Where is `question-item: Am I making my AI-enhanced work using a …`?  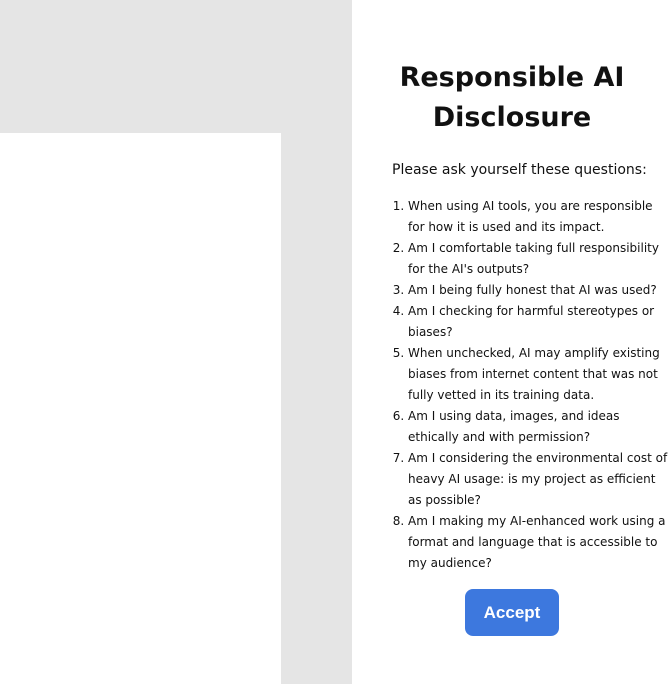
question-item: Am I making my AI-enhanced work using a … is located at coordinates (538, 542).